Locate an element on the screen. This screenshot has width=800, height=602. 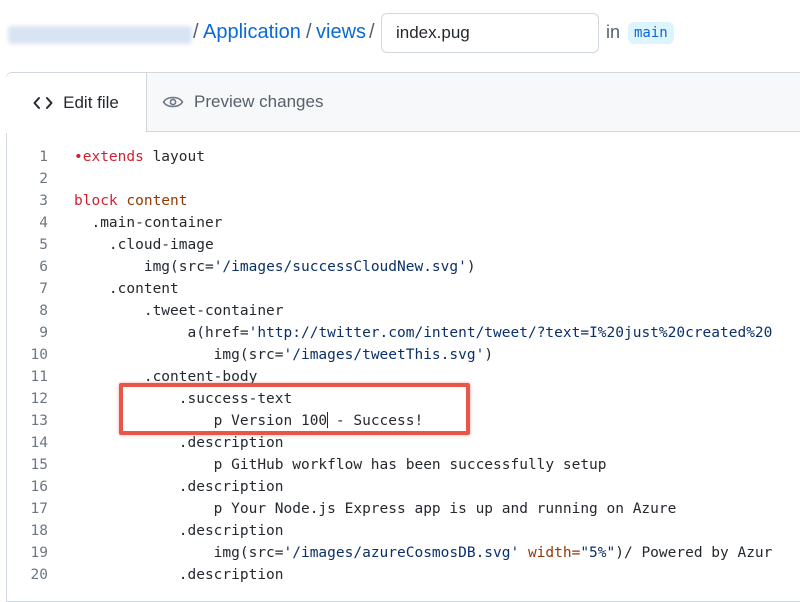
repository-owner-redacted is located at coordinates (100, 35).